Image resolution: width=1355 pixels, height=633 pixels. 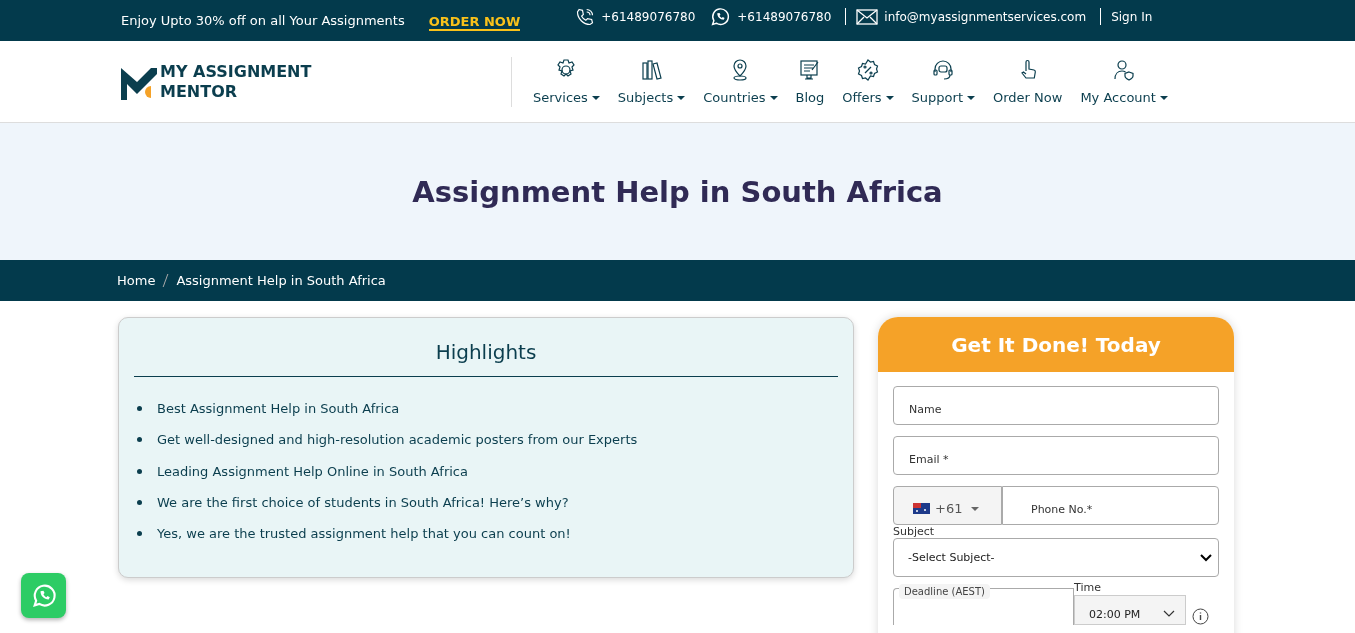 What do you see at coordinates (921, 508) in the screenshot?
I see `flag-icon` at bounding box center [921, 508].